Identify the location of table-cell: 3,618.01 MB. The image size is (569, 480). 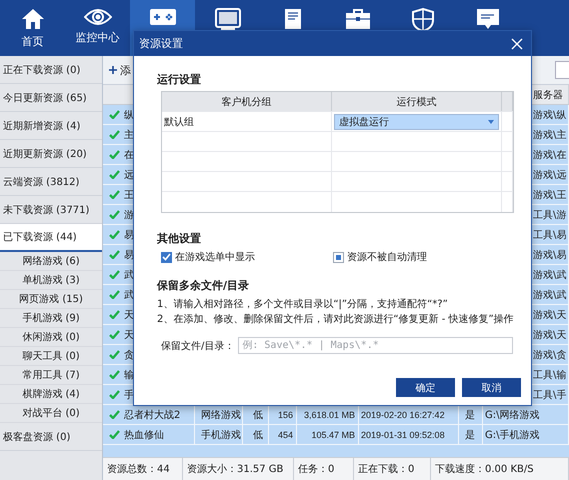
(329, 415).